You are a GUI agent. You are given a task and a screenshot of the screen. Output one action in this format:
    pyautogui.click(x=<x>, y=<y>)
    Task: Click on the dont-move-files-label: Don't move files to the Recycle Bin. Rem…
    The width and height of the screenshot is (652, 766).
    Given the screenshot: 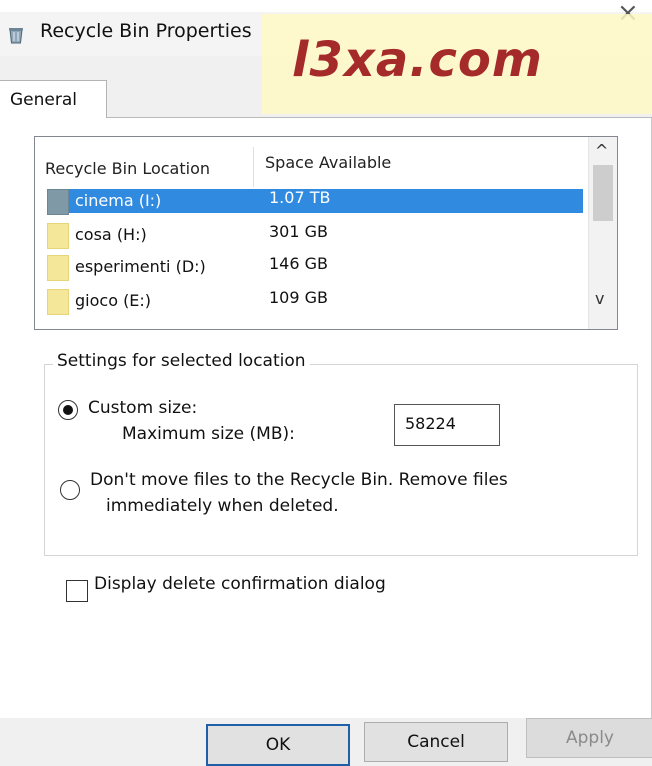 What is the action you would take?
    pyautogui.click(x=299, y=480)
    